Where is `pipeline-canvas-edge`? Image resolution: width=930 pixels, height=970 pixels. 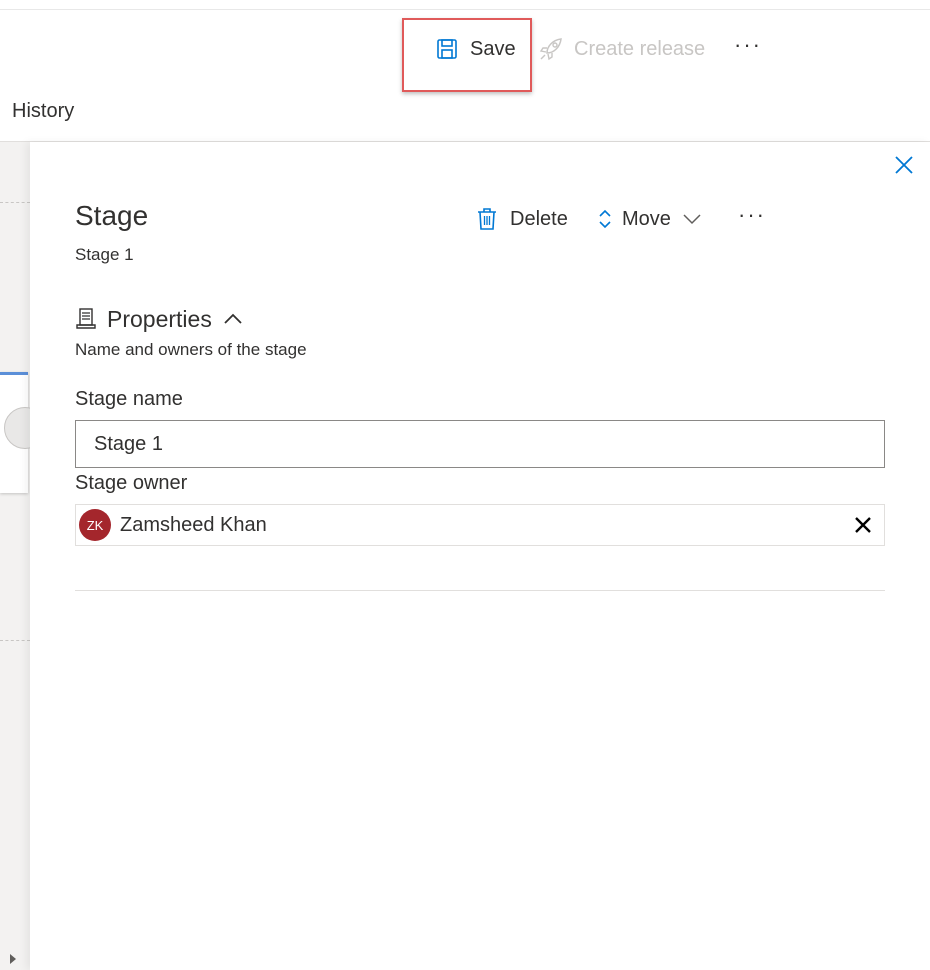 pipeline-canvas-edge is located at coordinates (23, 556).